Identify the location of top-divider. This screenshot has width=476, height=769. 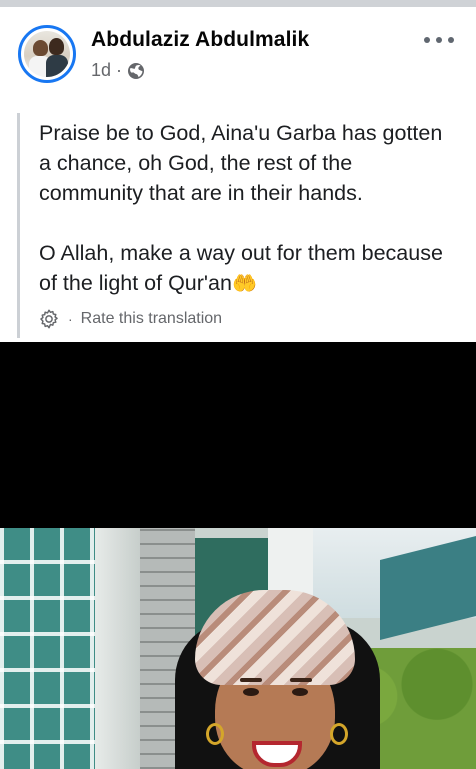
(238, 3).